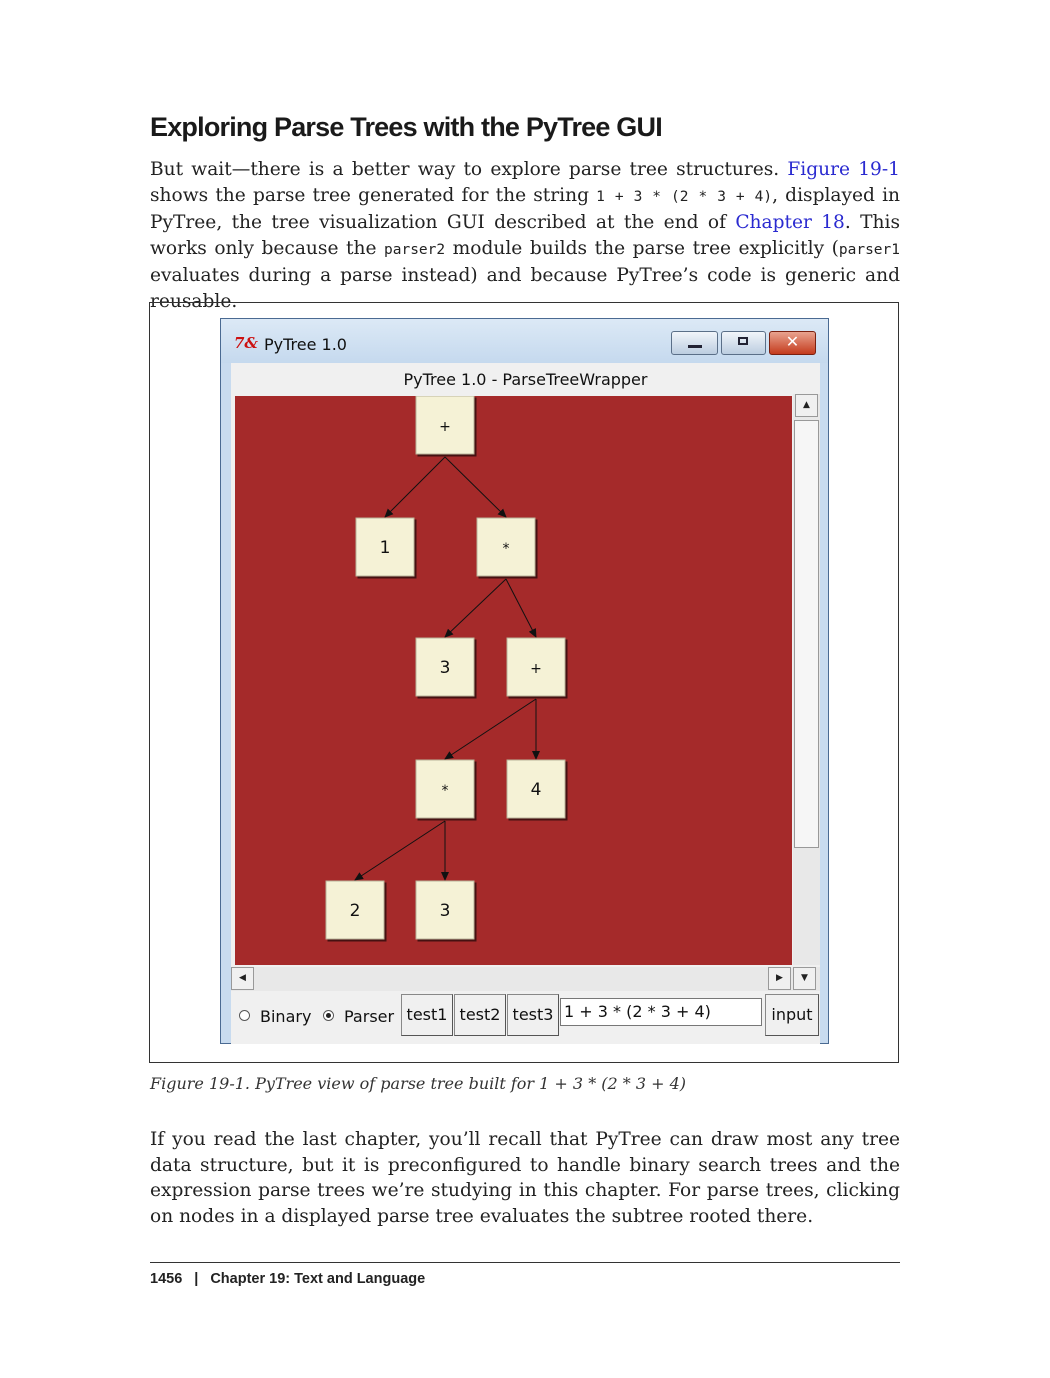  I want to click on radio-parser-label: Parser, so click(369, 1016).